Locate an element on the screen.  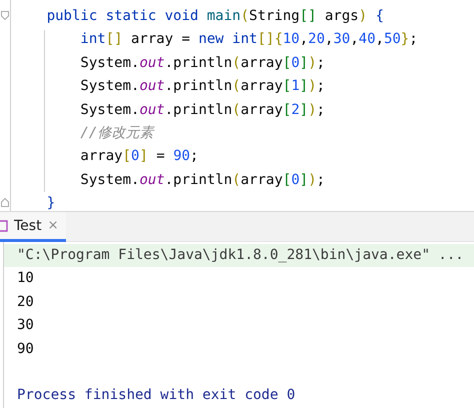
exit-status: Process finished with exit code 0 is located at coordinates (156, 396).